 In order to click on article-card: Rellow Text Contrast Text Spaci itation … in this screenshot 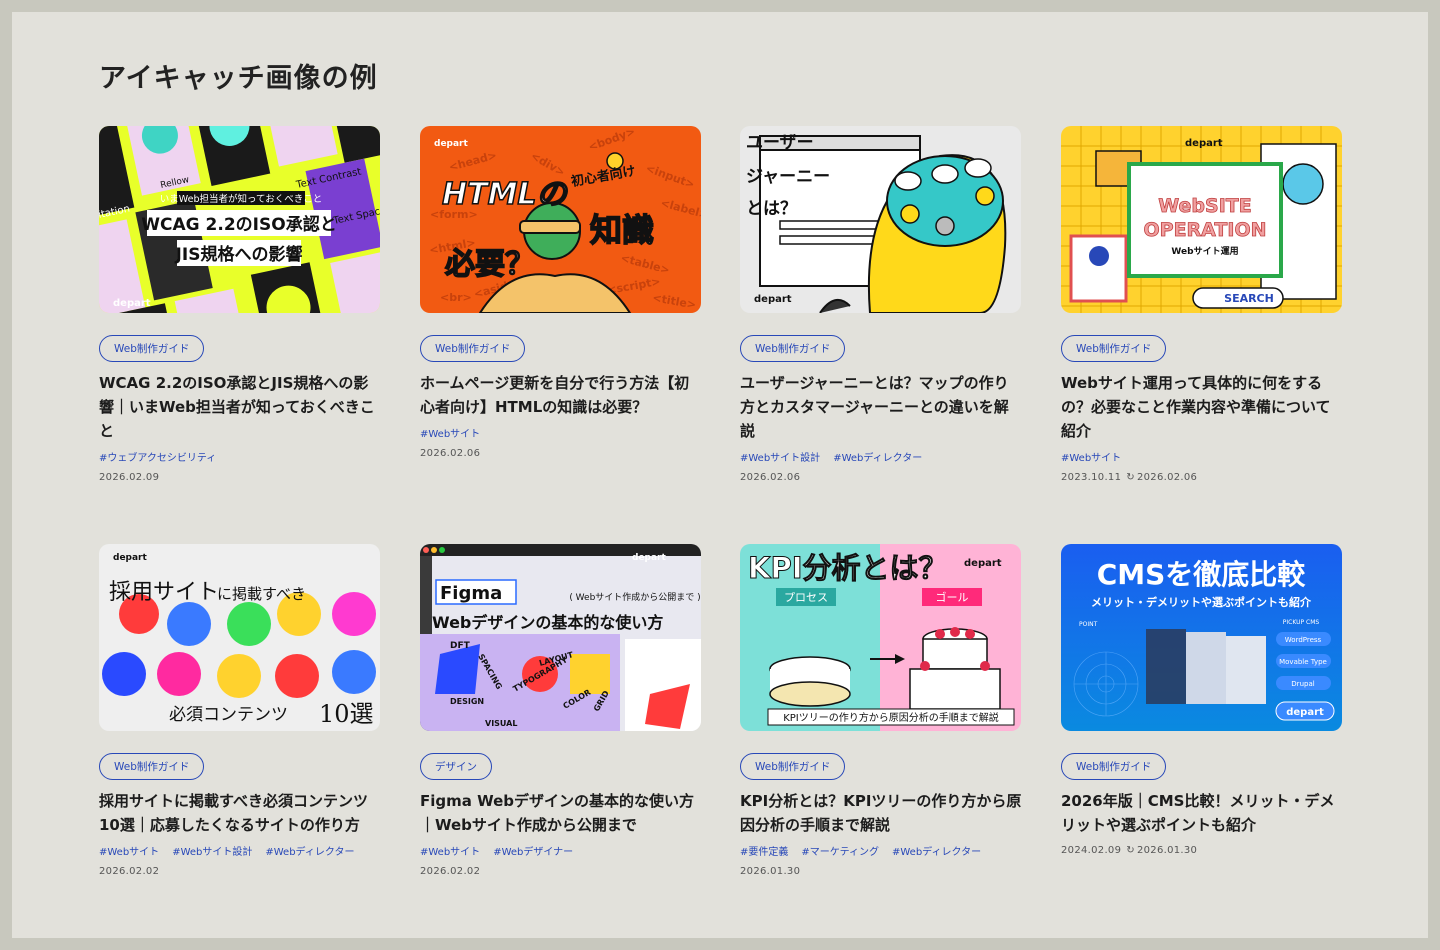, I will do `click(240, 304)`.